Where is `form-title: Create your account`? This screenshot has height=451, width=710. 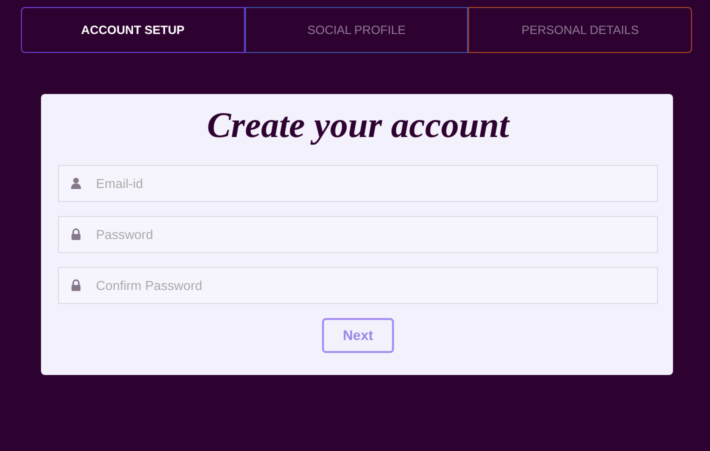
form-title: Create your account is located at coordinates (358, 125).